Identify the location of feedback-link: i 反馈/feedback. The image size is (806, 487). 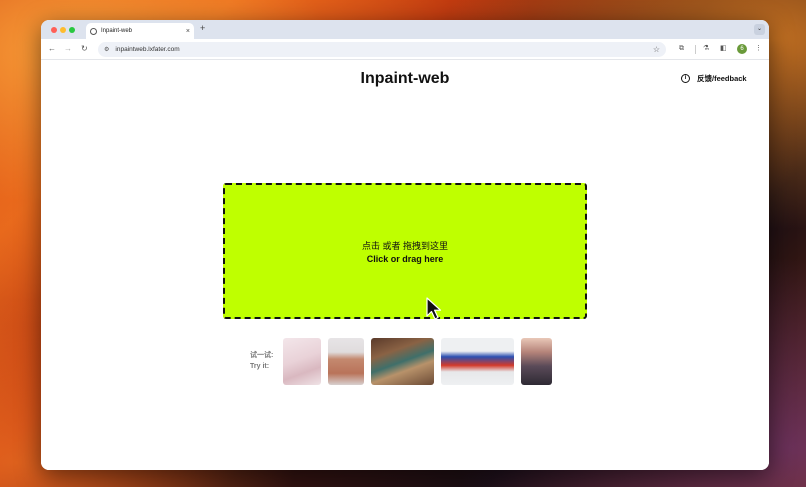
(714, 78).